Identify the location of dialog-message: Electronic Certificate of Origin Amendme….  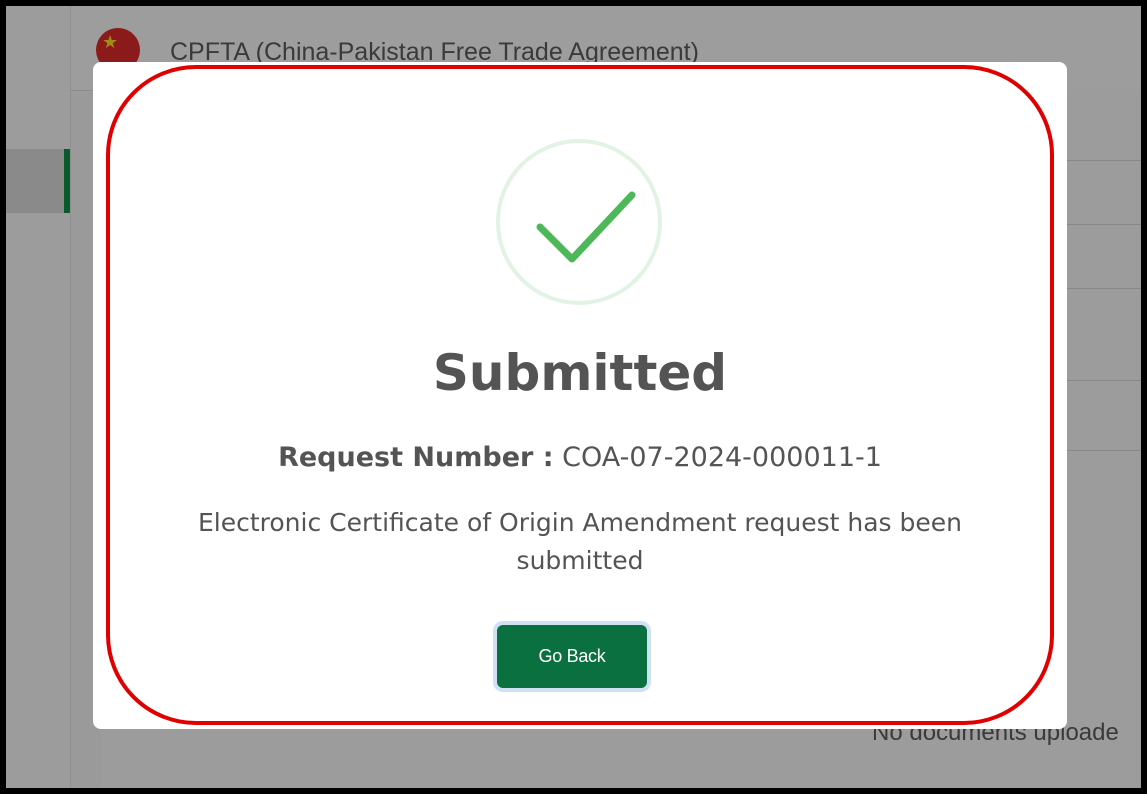
(579, 541).